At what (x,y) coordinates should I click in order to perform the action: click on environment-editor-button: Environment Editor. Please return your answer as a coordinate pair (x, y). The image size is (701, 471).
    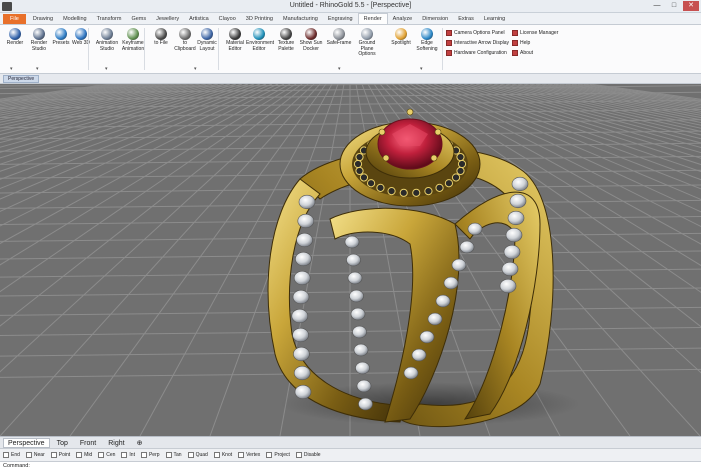
    Looking at the image, I should click on (260, 40).